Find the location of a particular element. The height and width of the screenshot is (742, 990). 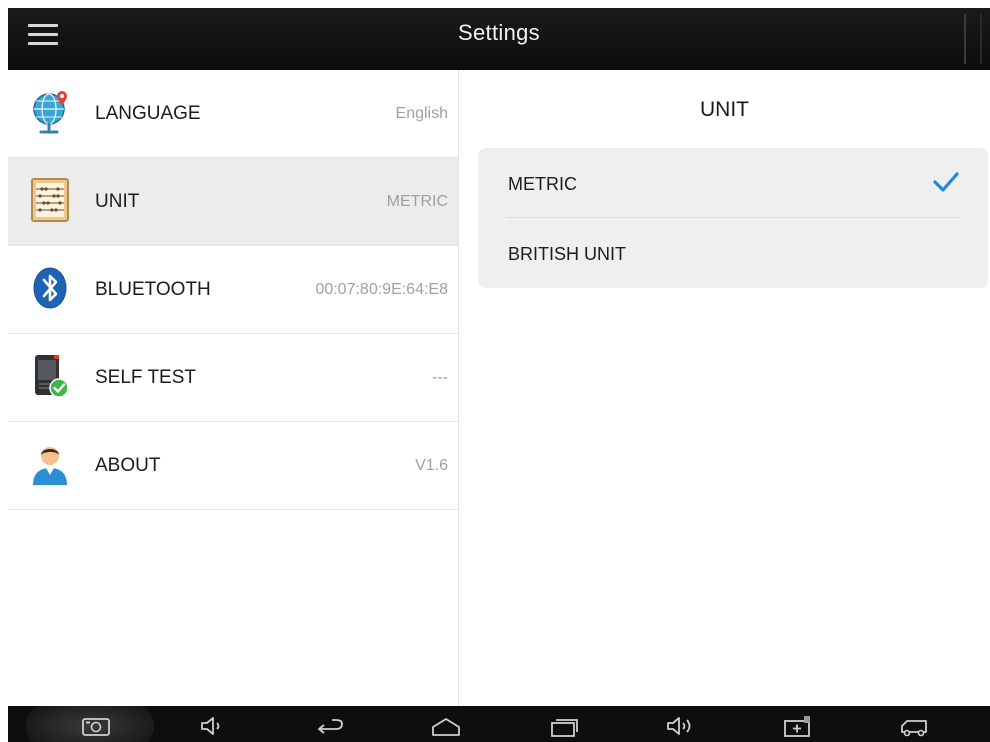

settings-item-value: V1.6 is located at coordinates (431, 465).